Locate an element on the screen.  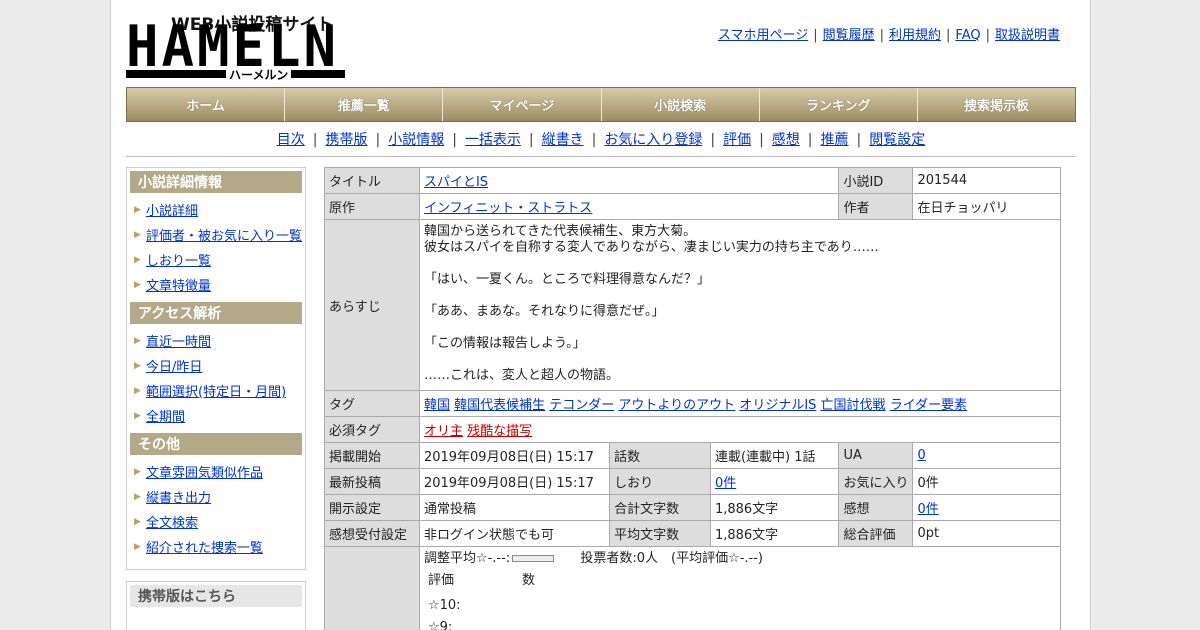
divider is located at coordinates (601, 156).